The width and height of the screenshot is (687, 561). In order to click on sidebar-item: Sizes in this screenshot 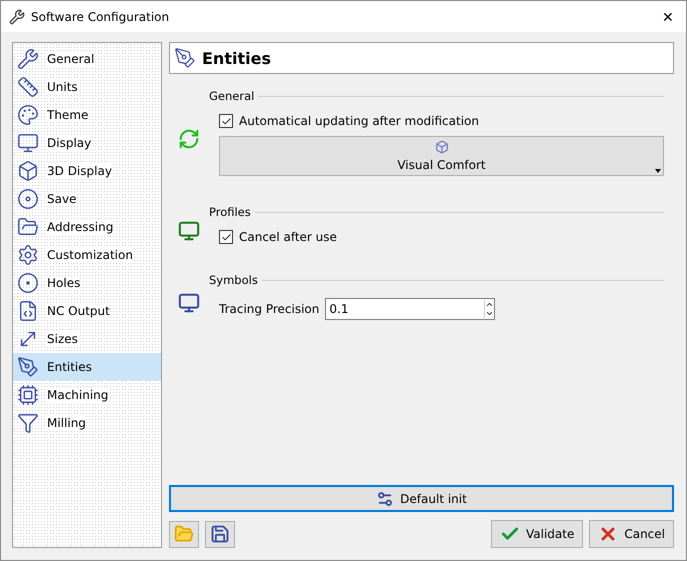, I will do `click(87, 339)`.